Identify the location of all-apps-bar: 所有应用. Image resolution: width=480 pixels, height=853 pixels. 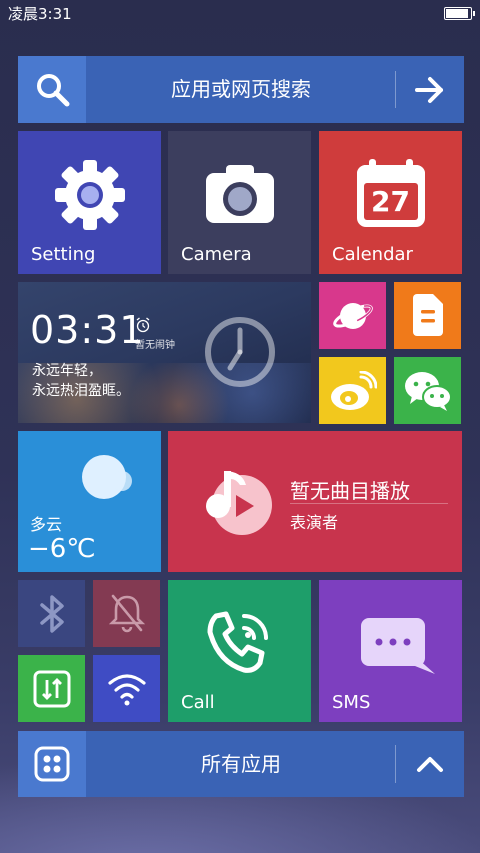
(241, 764).